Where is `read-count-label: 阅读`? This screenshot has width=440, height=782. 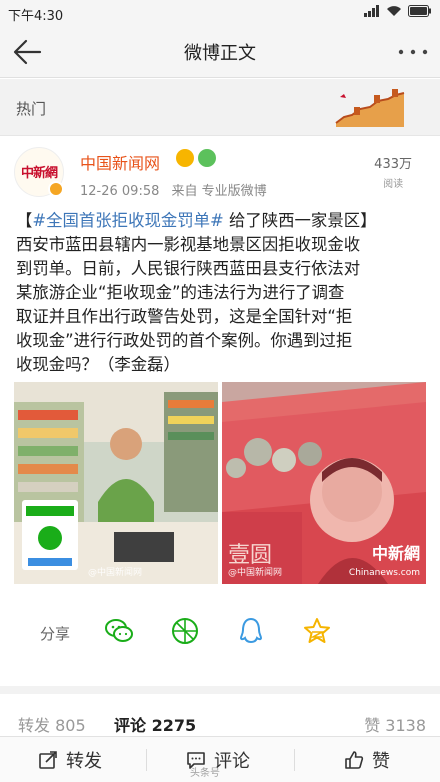
read-count-label: 阅读 is located at coordinates (393, 184).